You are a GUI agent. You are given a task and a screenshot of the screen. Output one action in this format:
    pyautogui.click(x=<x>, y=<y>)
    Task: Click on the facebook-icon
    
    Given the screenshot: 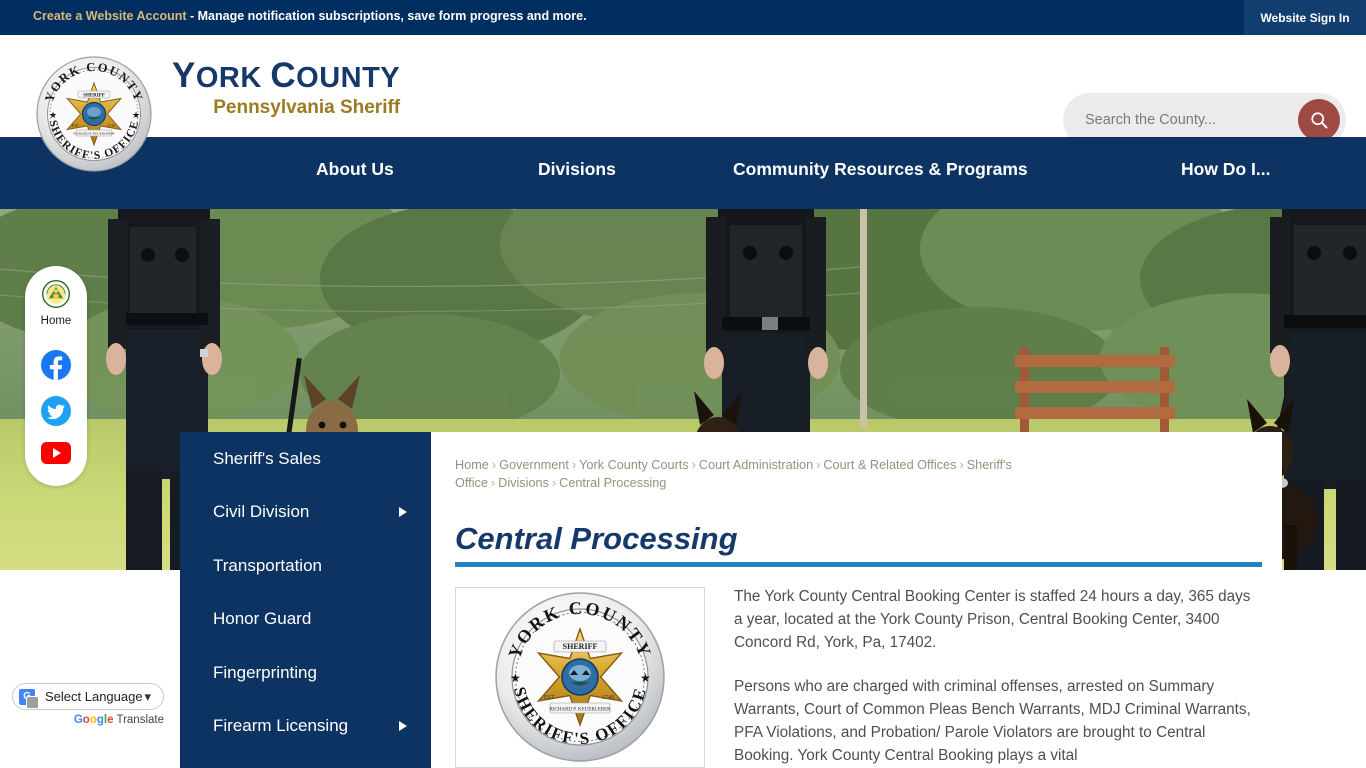 What is the action you would take?
    pyautogui.click(x=56, y=365)
    